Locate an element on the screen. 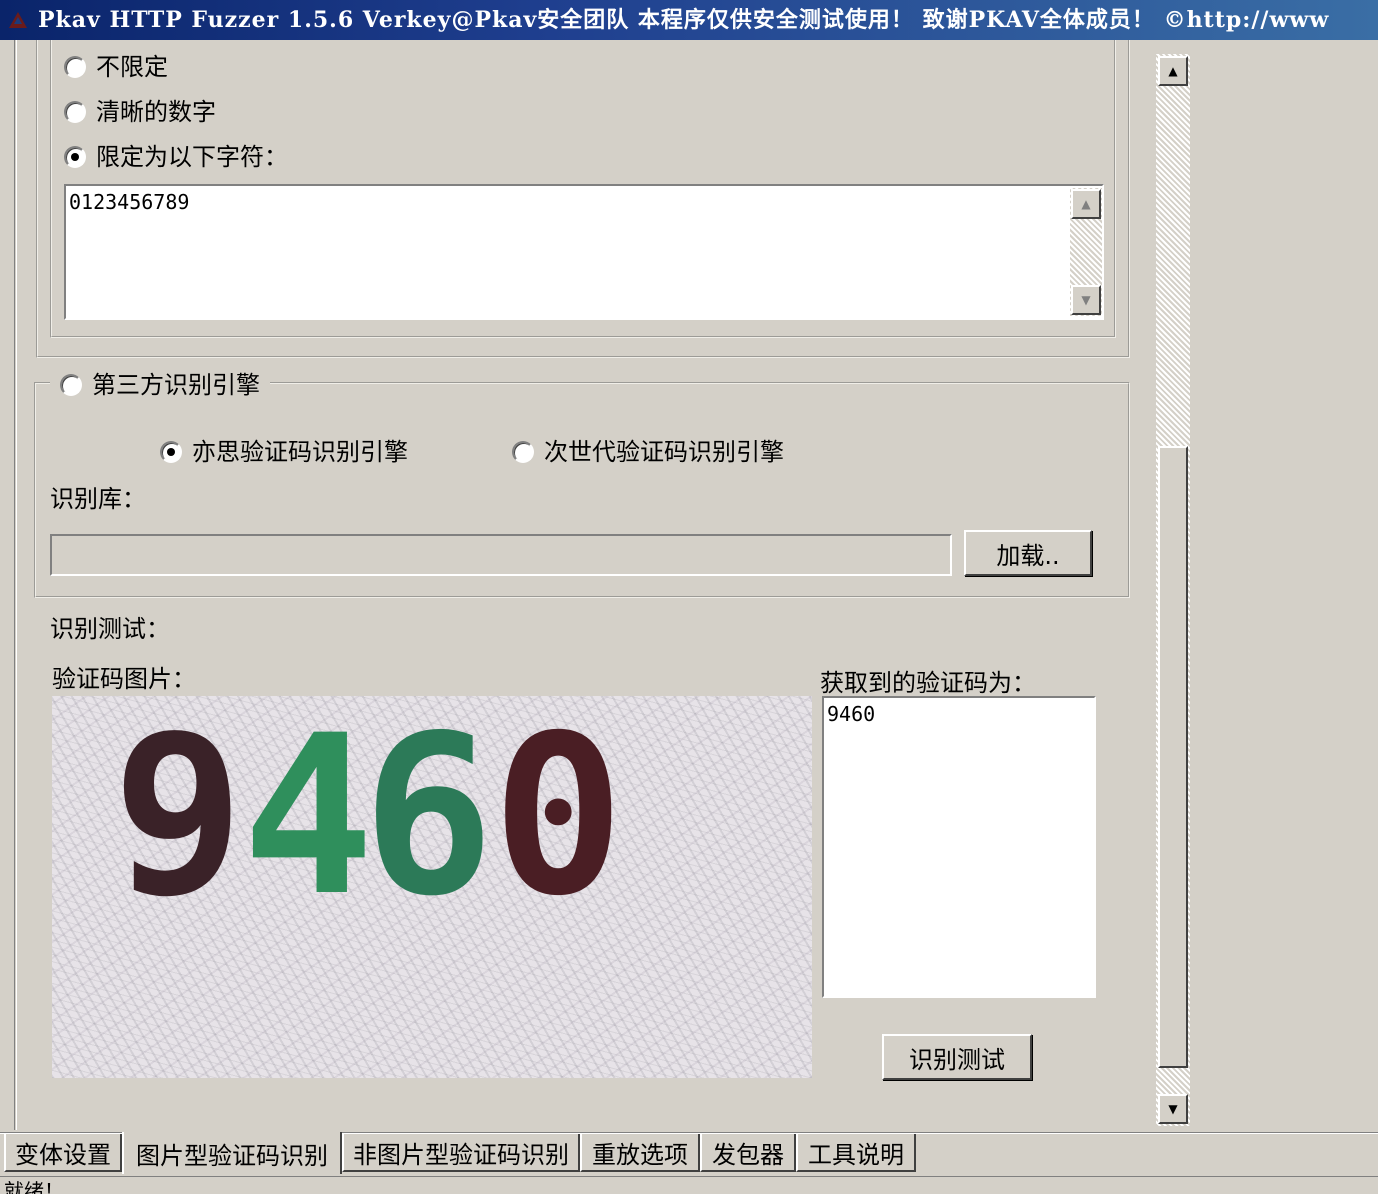  radio-third-party: 第三方识别引擎 is located at coordinates (160, 385).